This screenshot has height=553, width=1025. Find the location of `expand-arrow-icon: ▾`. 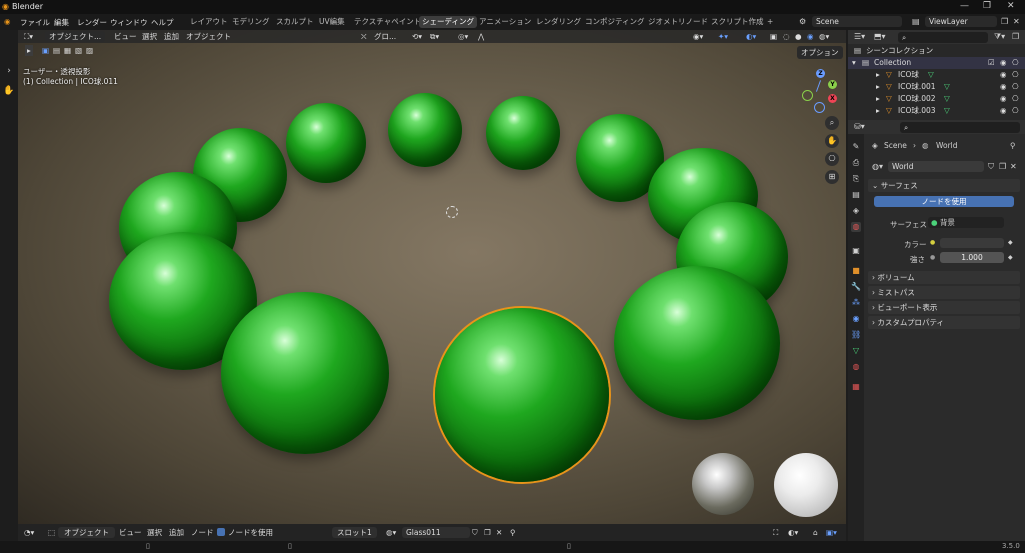

expand-arrow-icon: ▾ is located at coordinates (854, 63).